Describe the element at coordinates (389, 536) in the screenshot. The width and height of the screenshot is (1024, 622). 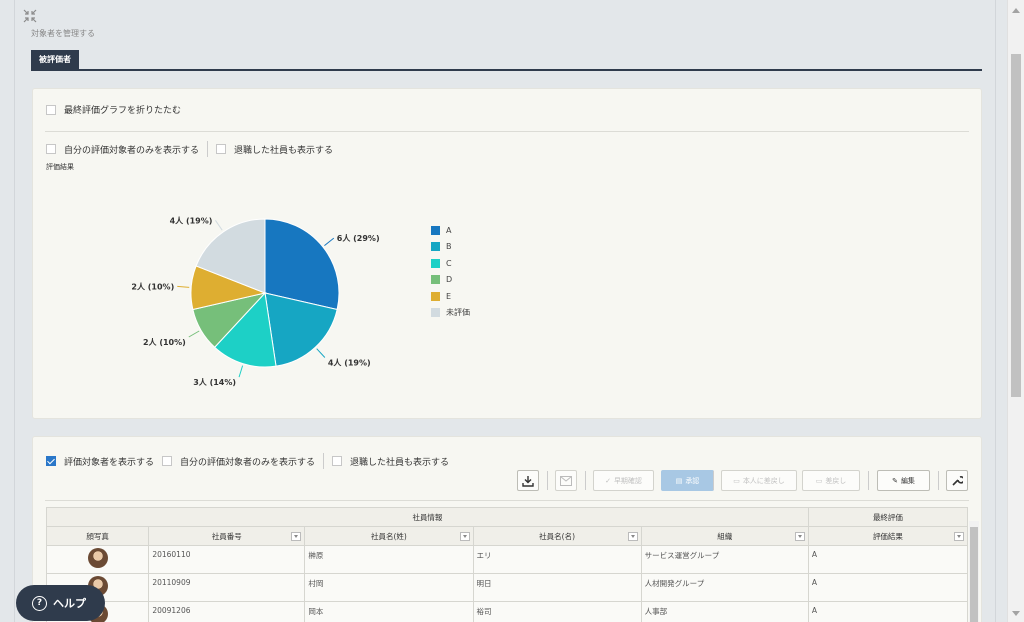
I see `col-last-name: 社員名(姓)` at that location.